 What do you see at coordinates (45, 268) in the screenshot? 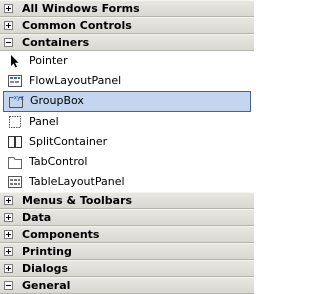
I see `category-label: Dialogs` at bounding box center [45, 268].